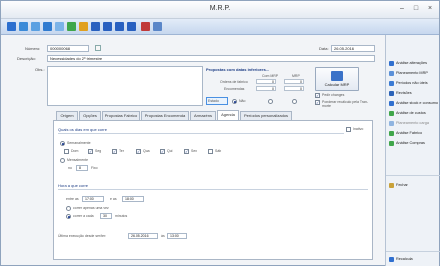 The width and height of the screenshot is (440, 266). I want to click on tab-propostas-encomenda: Propostas Encomenda, so click(165, 115).